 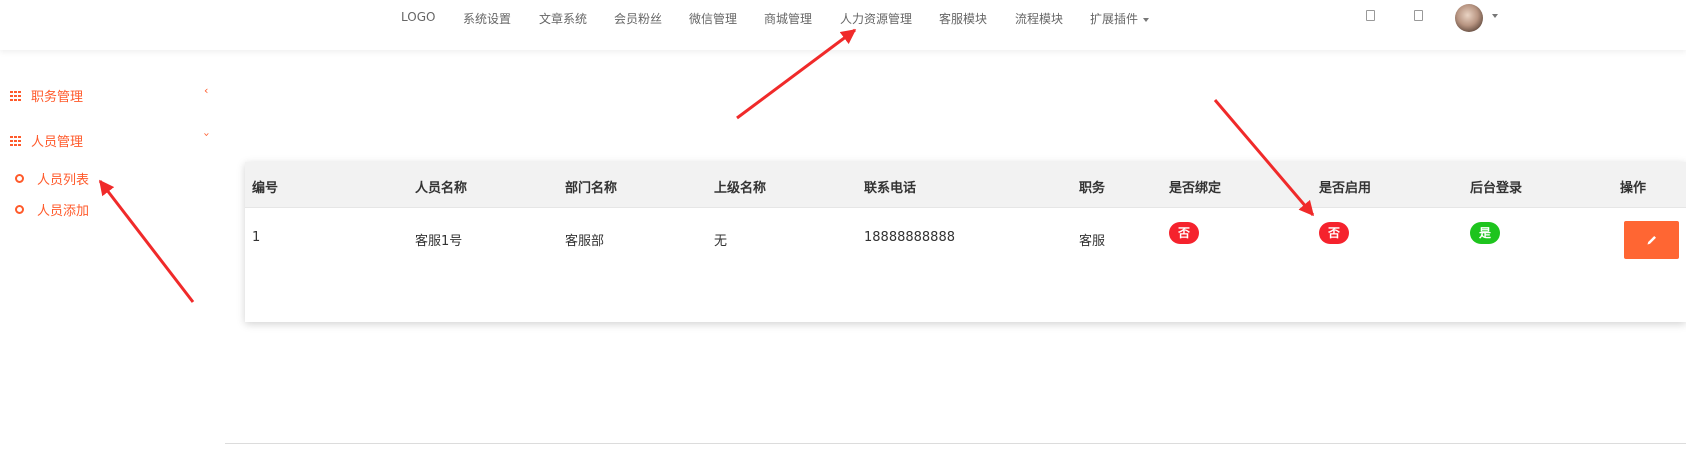 What do you see at coordinates (876, 18) in the screenshot?
I see `nav-item-hr: 人力资源管理` at bounding box center [876, 18].